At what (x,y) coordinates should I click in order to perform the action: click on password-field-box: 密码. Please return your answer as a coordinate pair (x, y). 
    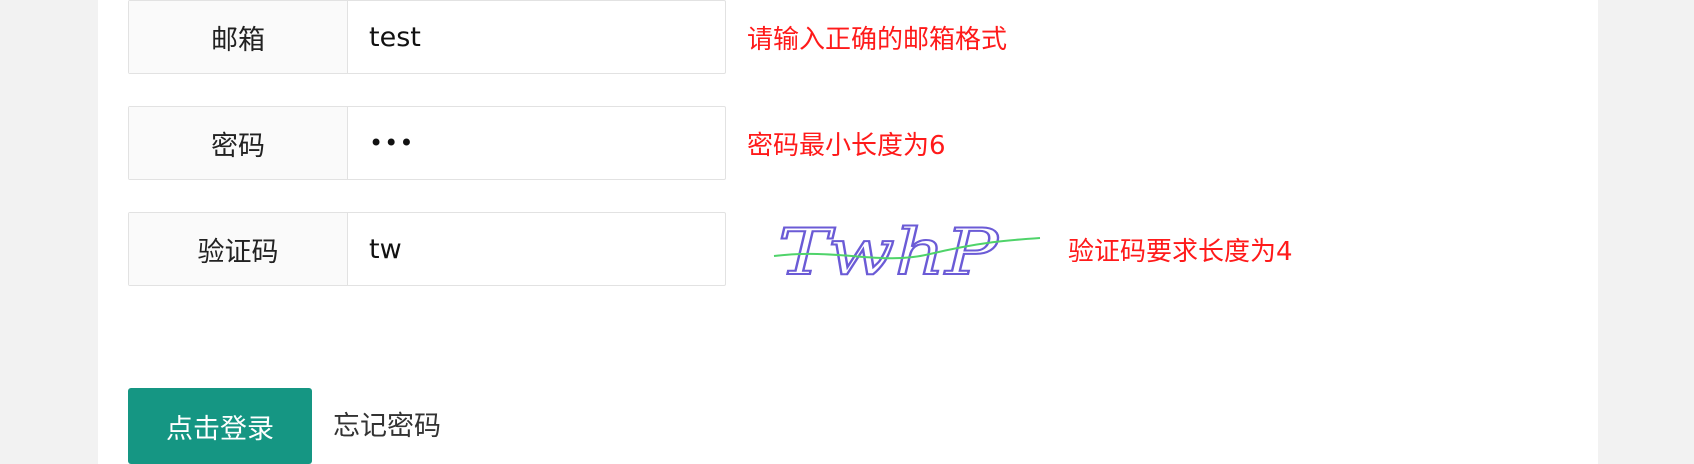
    Looking at the image, I should click on (427, 143).